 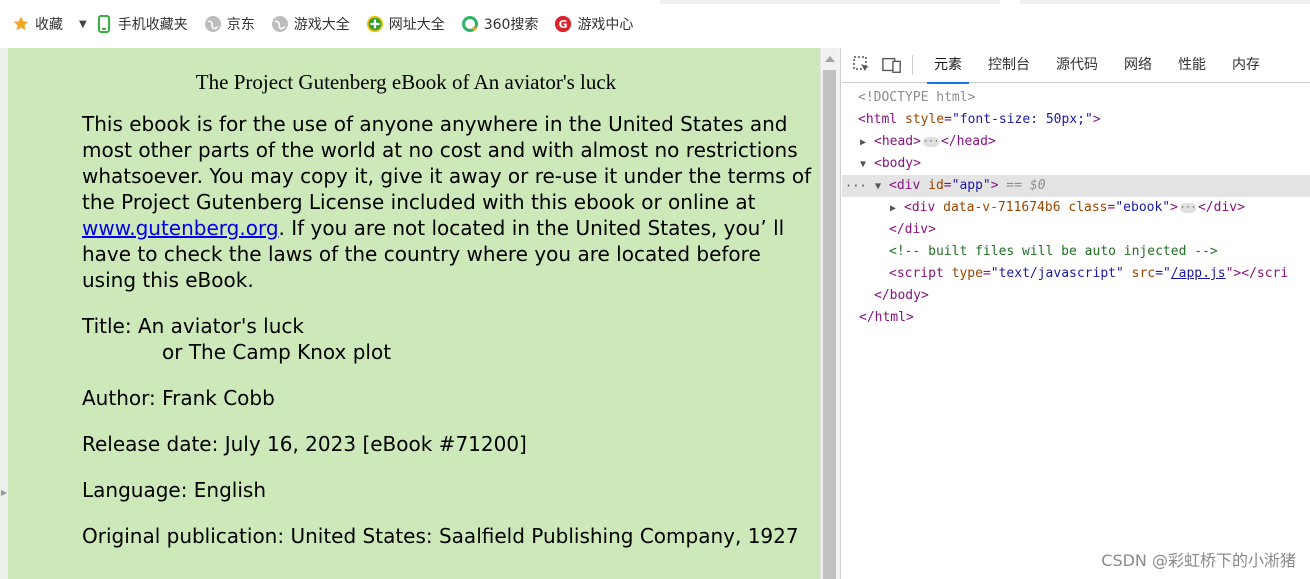 What do you see at coordinates (1198, 560) in the screenshot?
I see `csdn-watermark: CSDN @彩虹桥下的小淅猪` at bounding box center [1198, 560].